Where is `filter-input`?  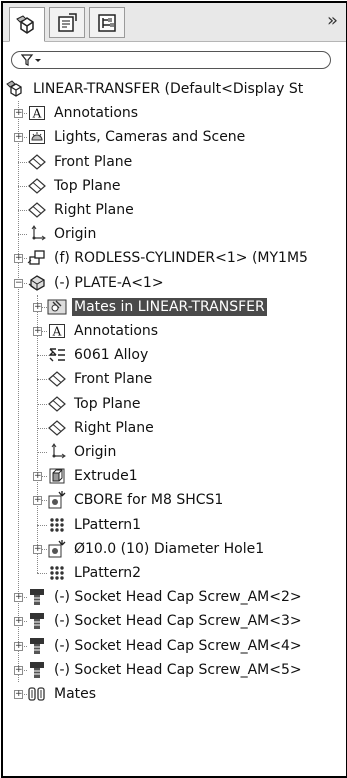
filter-input is located at coordinates (171, 60).